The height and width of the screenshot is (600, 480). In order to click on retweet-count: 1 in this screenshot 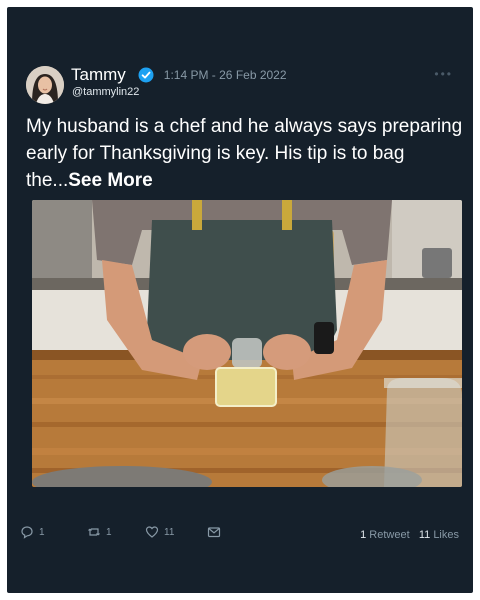, I will do `click(109, 532)`.